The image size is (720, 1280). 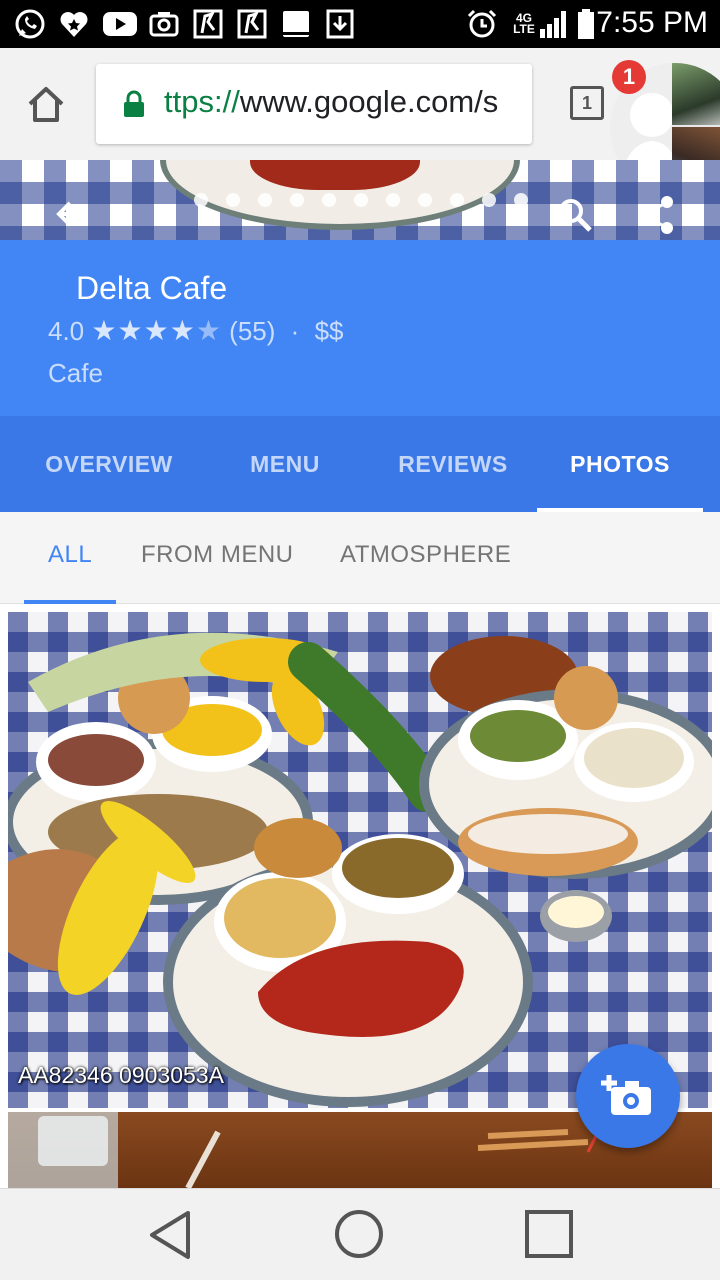 I want to click on browser-toolbar: ttps://www.google.com/s 1 1, so click(x=360, y=120).